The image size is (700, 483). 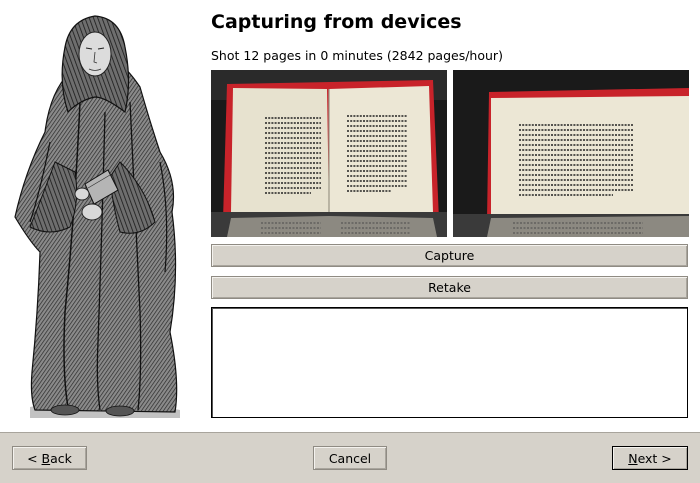 I want to click on preview-left-image, so click(x=329, y=153).